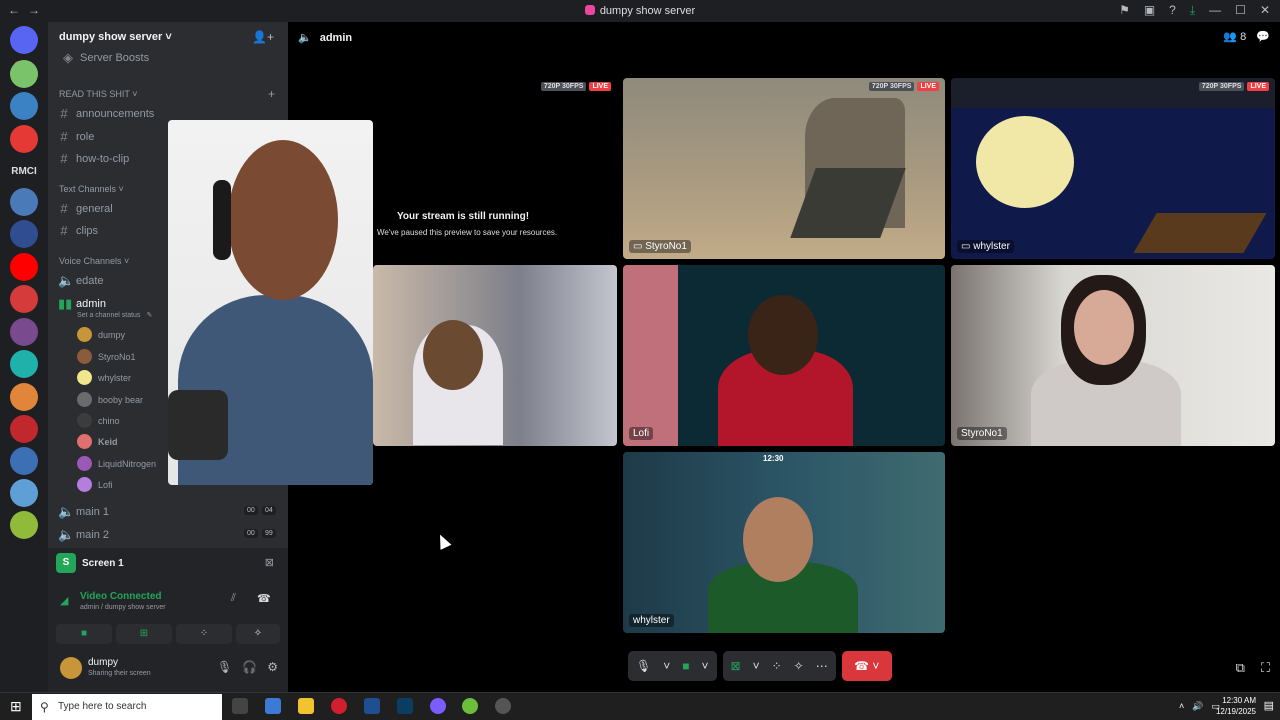  Describe the element at coordinates (106, 356) in the screenshot. I see `voice-user: StyroNo1` at that location.